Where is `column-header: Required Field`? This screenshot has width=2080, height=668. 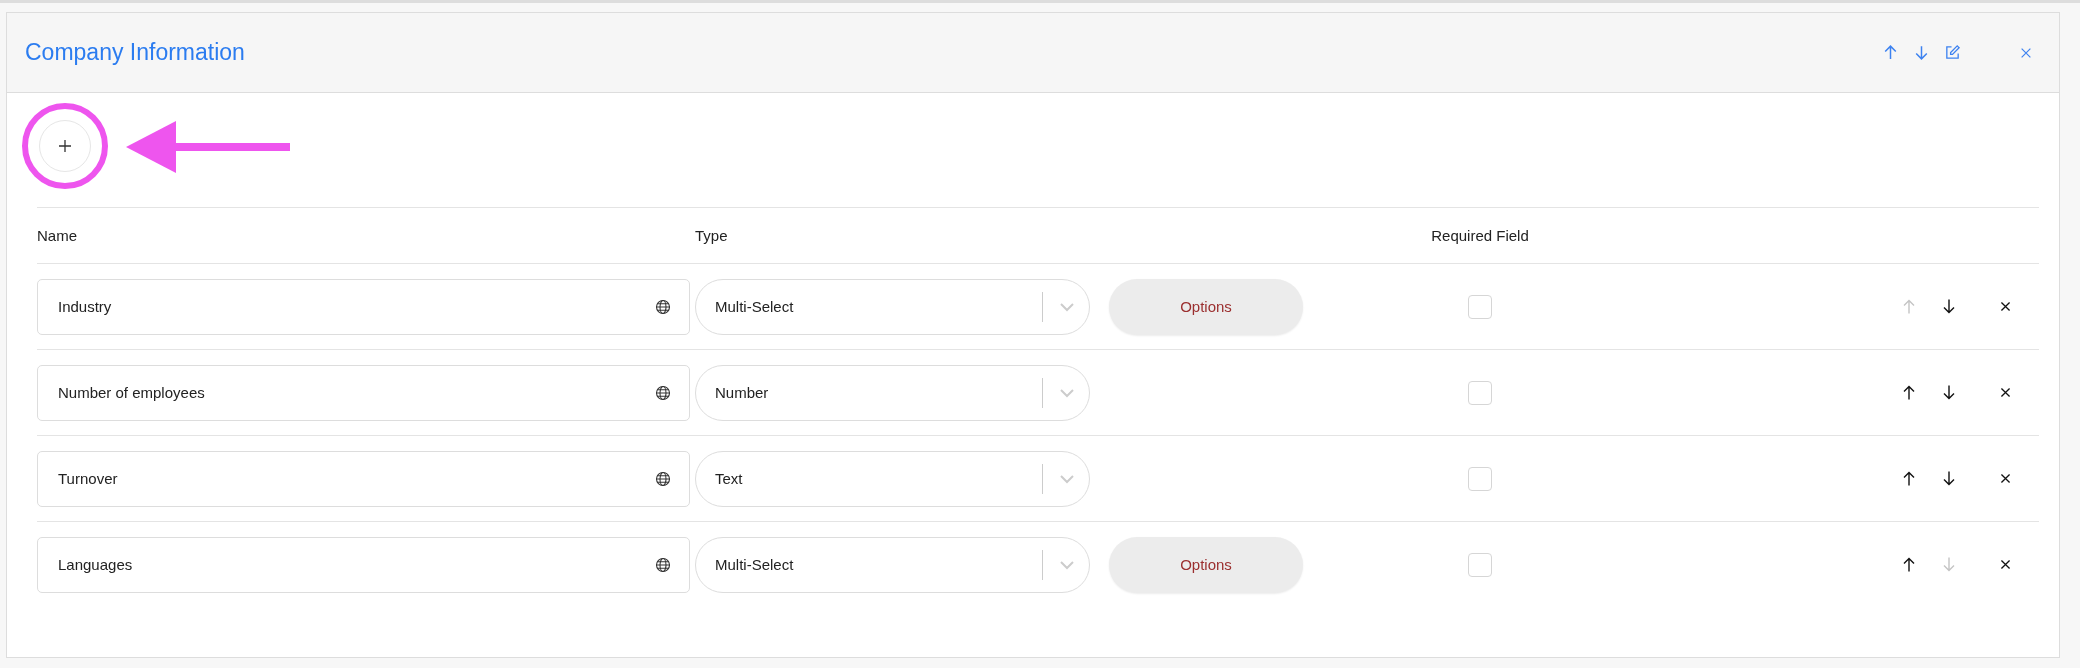 column-header: Required Field is located at coordinates (1480, 235).